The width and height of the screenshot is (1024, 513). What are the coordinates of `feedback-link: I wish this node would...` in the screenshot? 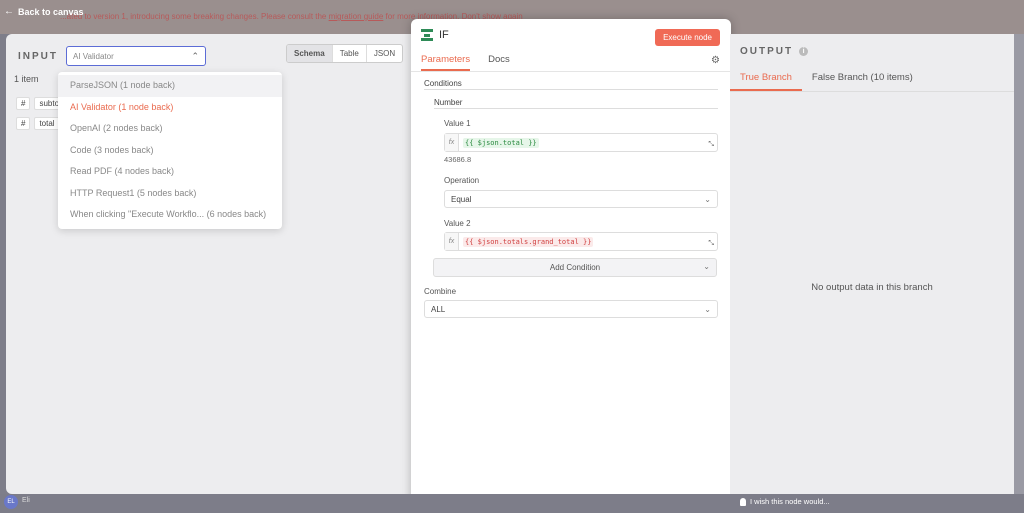 It's located at (785, 501).